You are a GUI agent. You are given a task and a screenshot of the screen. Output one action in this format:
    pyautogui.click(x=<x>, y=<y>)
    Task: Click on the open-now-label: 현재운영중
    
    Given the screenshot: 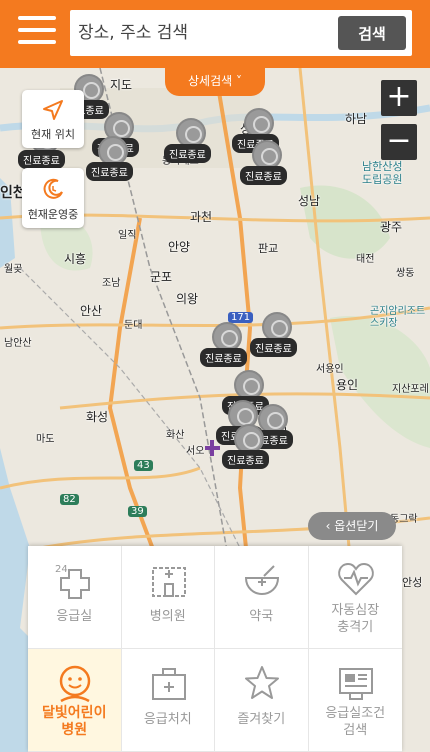 What is the action you would take?
    pyautogui.click(x=53, y=214)
    